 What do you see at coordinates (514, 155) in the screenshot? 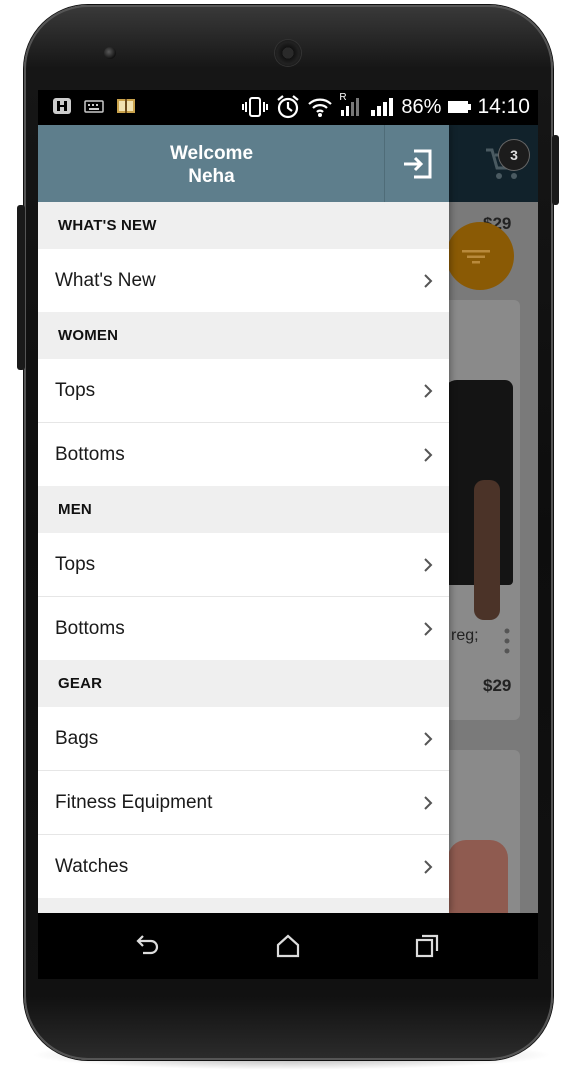
I see `cart-count-badge: 3` at bounding box center [514, 155].